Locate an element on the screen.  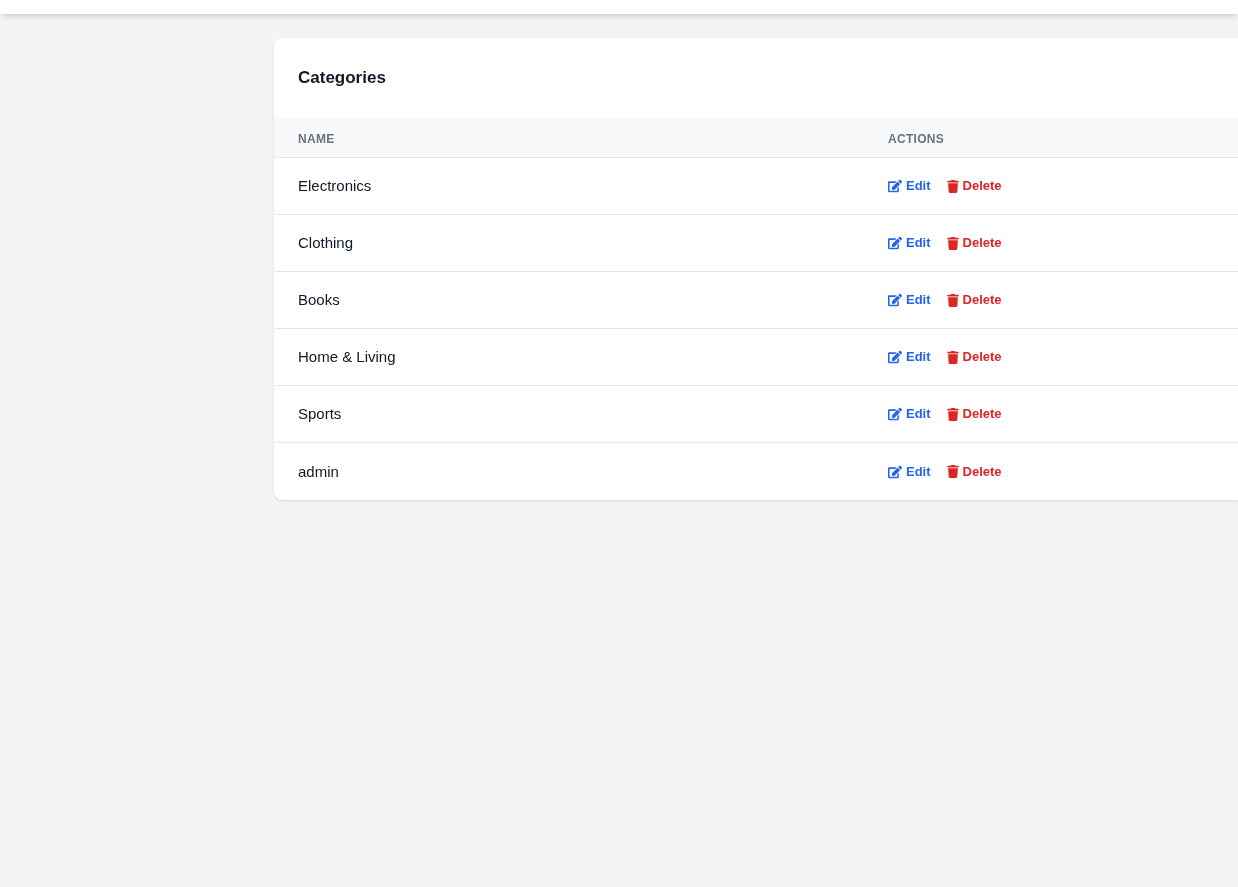
category-name: Books is located at coordinates (319, 299).